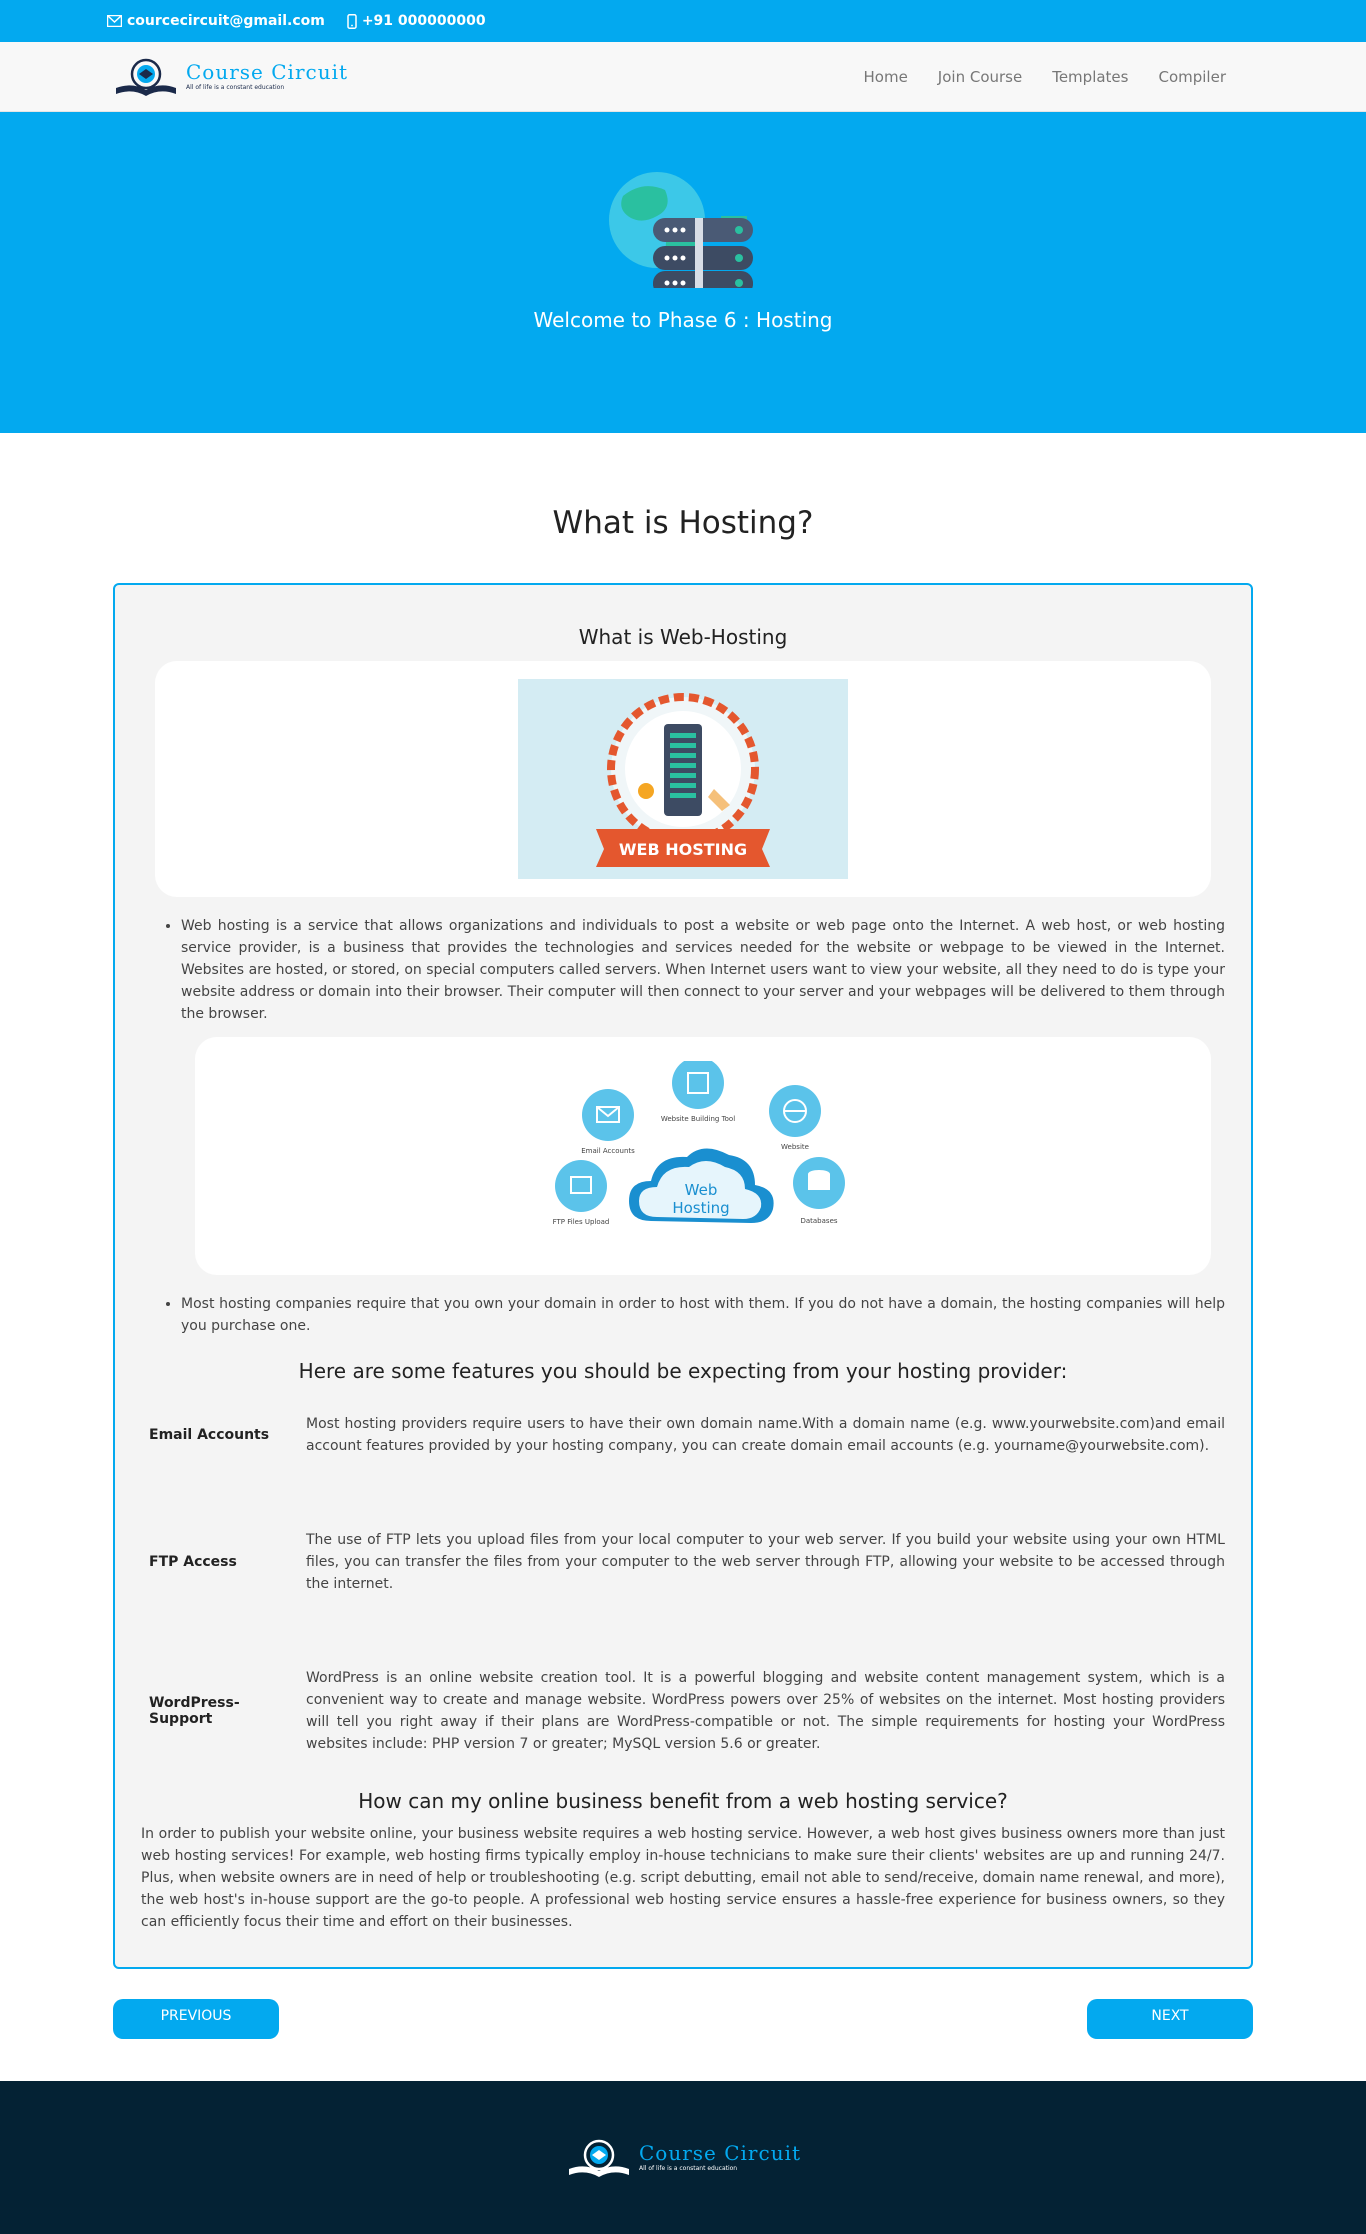  What do you see at coordinates (683, 21) in the screenshot?
I see `contact-bar: courcecircuit@gmail.com +91 000000000` at bounding box center [683, 21].